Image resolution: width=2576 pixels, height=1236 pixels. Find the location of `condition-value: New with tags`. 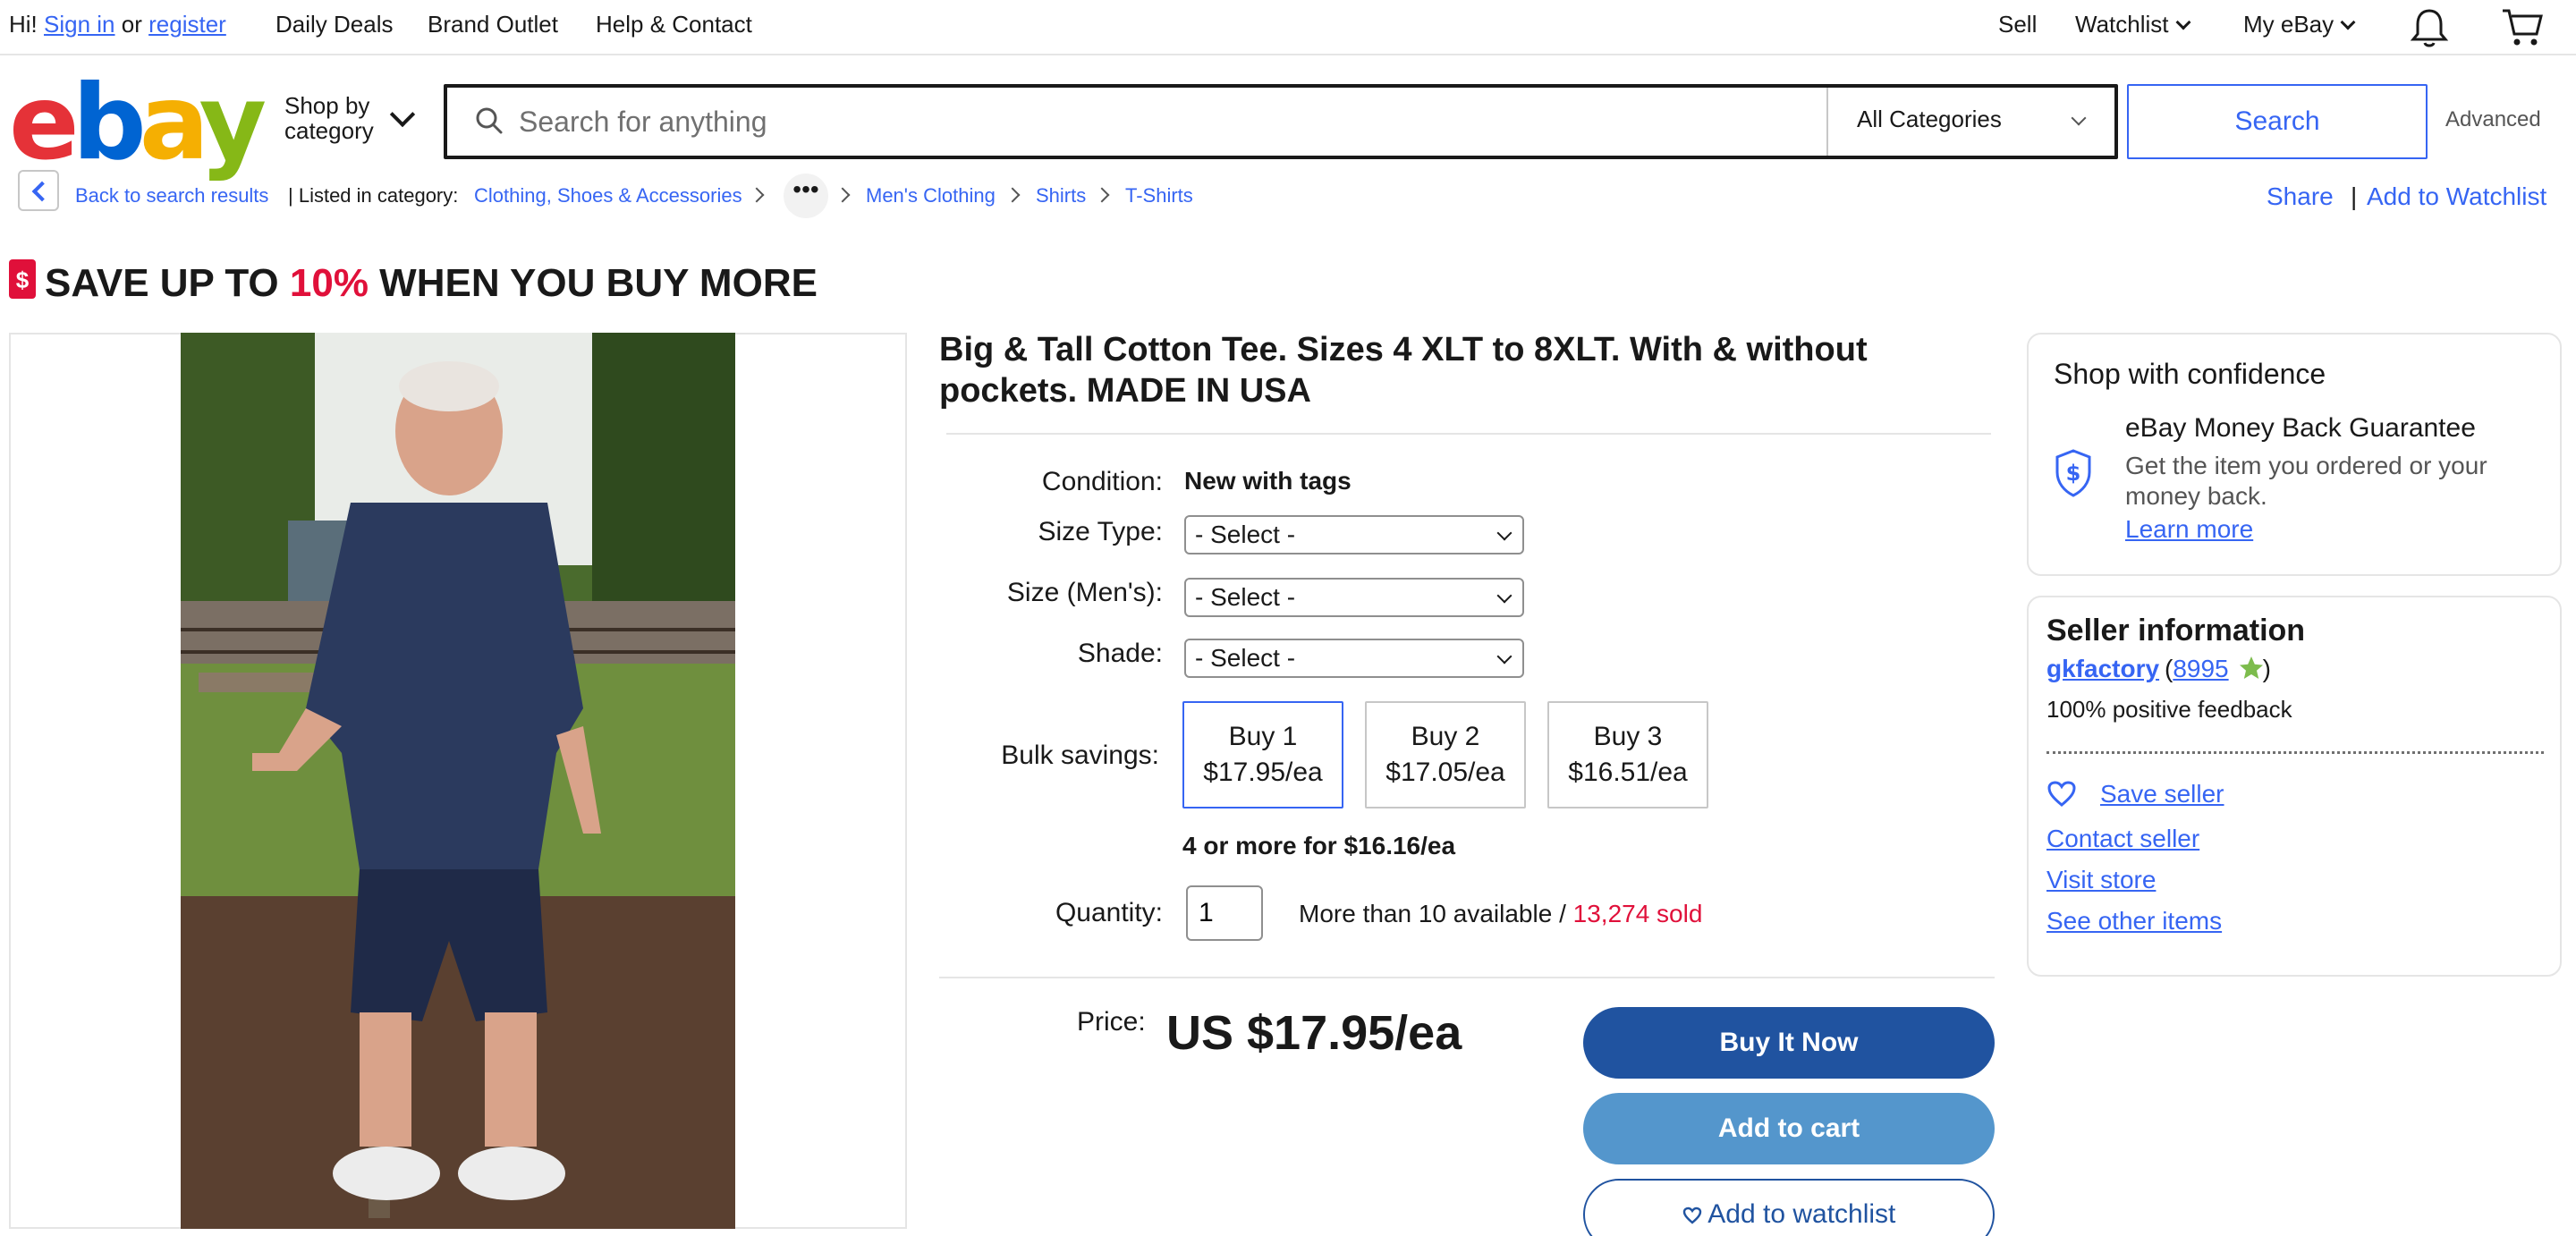

condition-value: New with tags is located at coordinates (1268, 481).